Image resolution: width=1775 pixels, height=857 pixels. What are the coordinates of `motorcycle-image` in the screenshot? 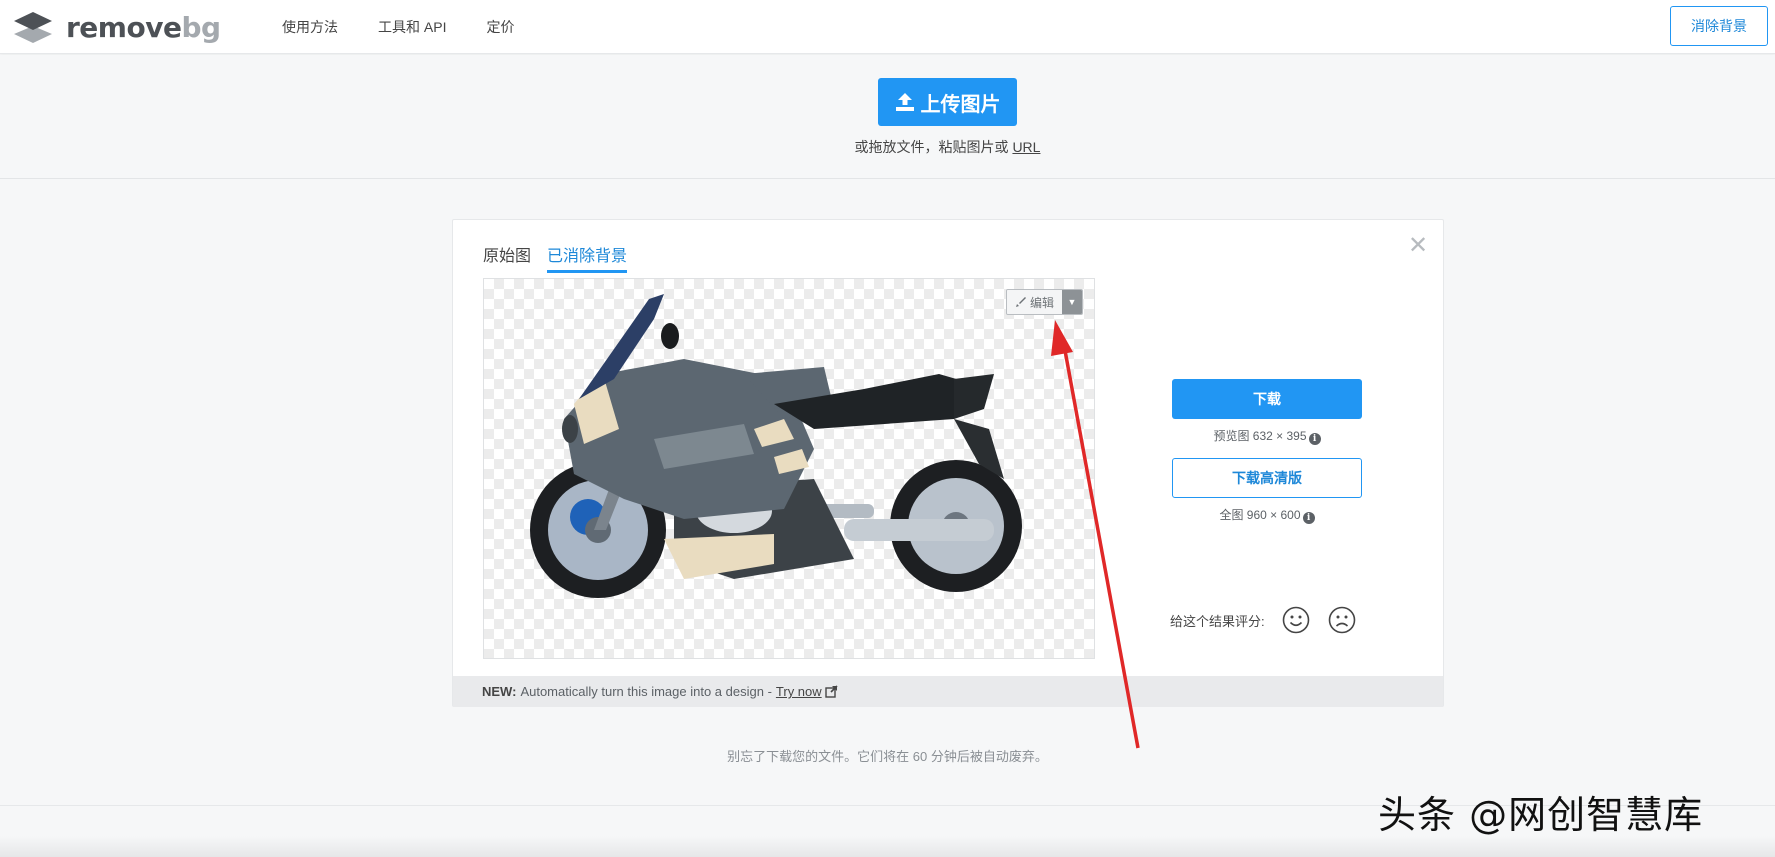 It's located at (776, 446).